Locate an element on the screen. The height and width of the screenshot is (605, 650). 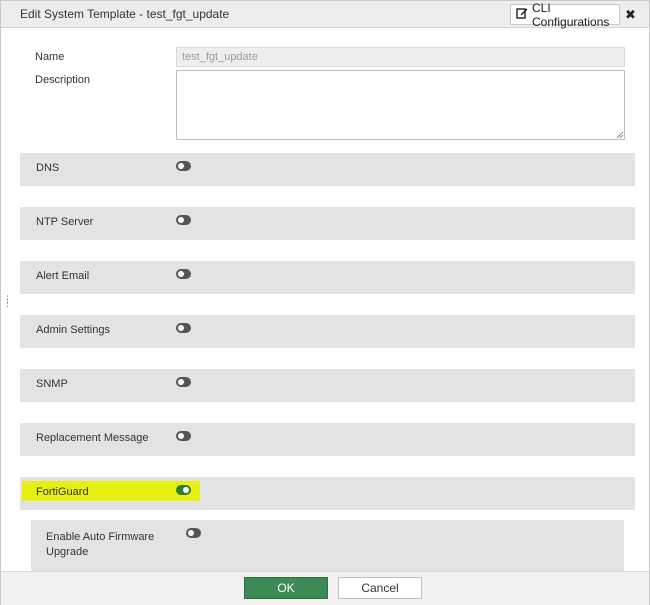
name-input is located at coordinates (400, 57).